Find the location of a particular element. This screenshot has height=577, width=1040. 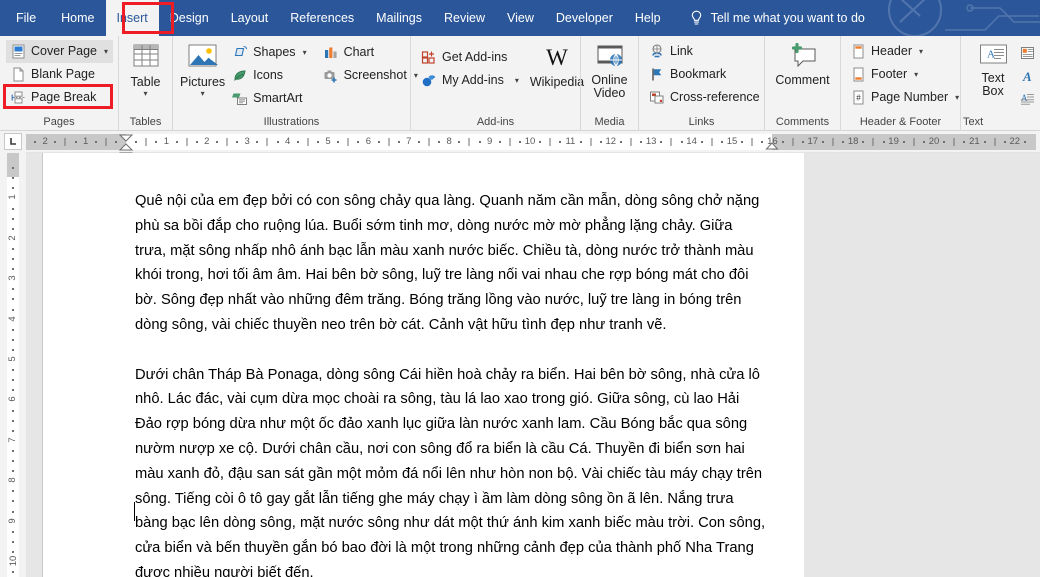

tab-layout: Layout is located at coordinates (250, 18).